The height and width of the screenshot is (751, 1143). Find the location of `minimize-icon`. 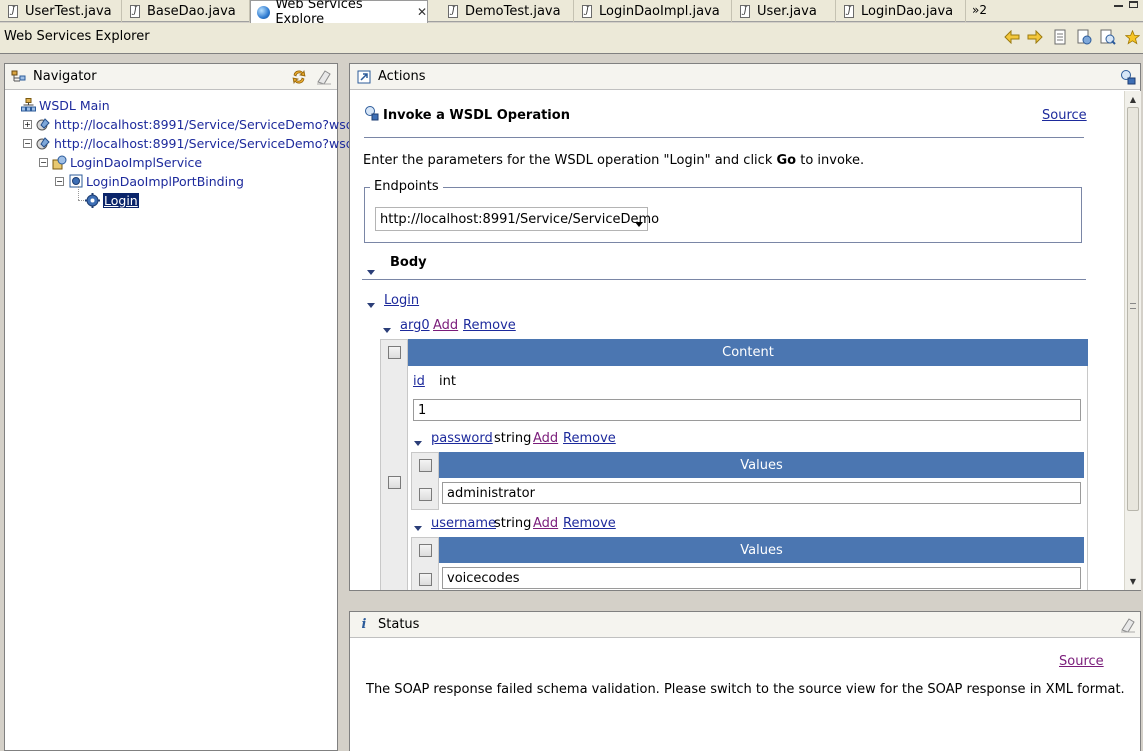

minimize-icon is located at coordinates (1119, 5).